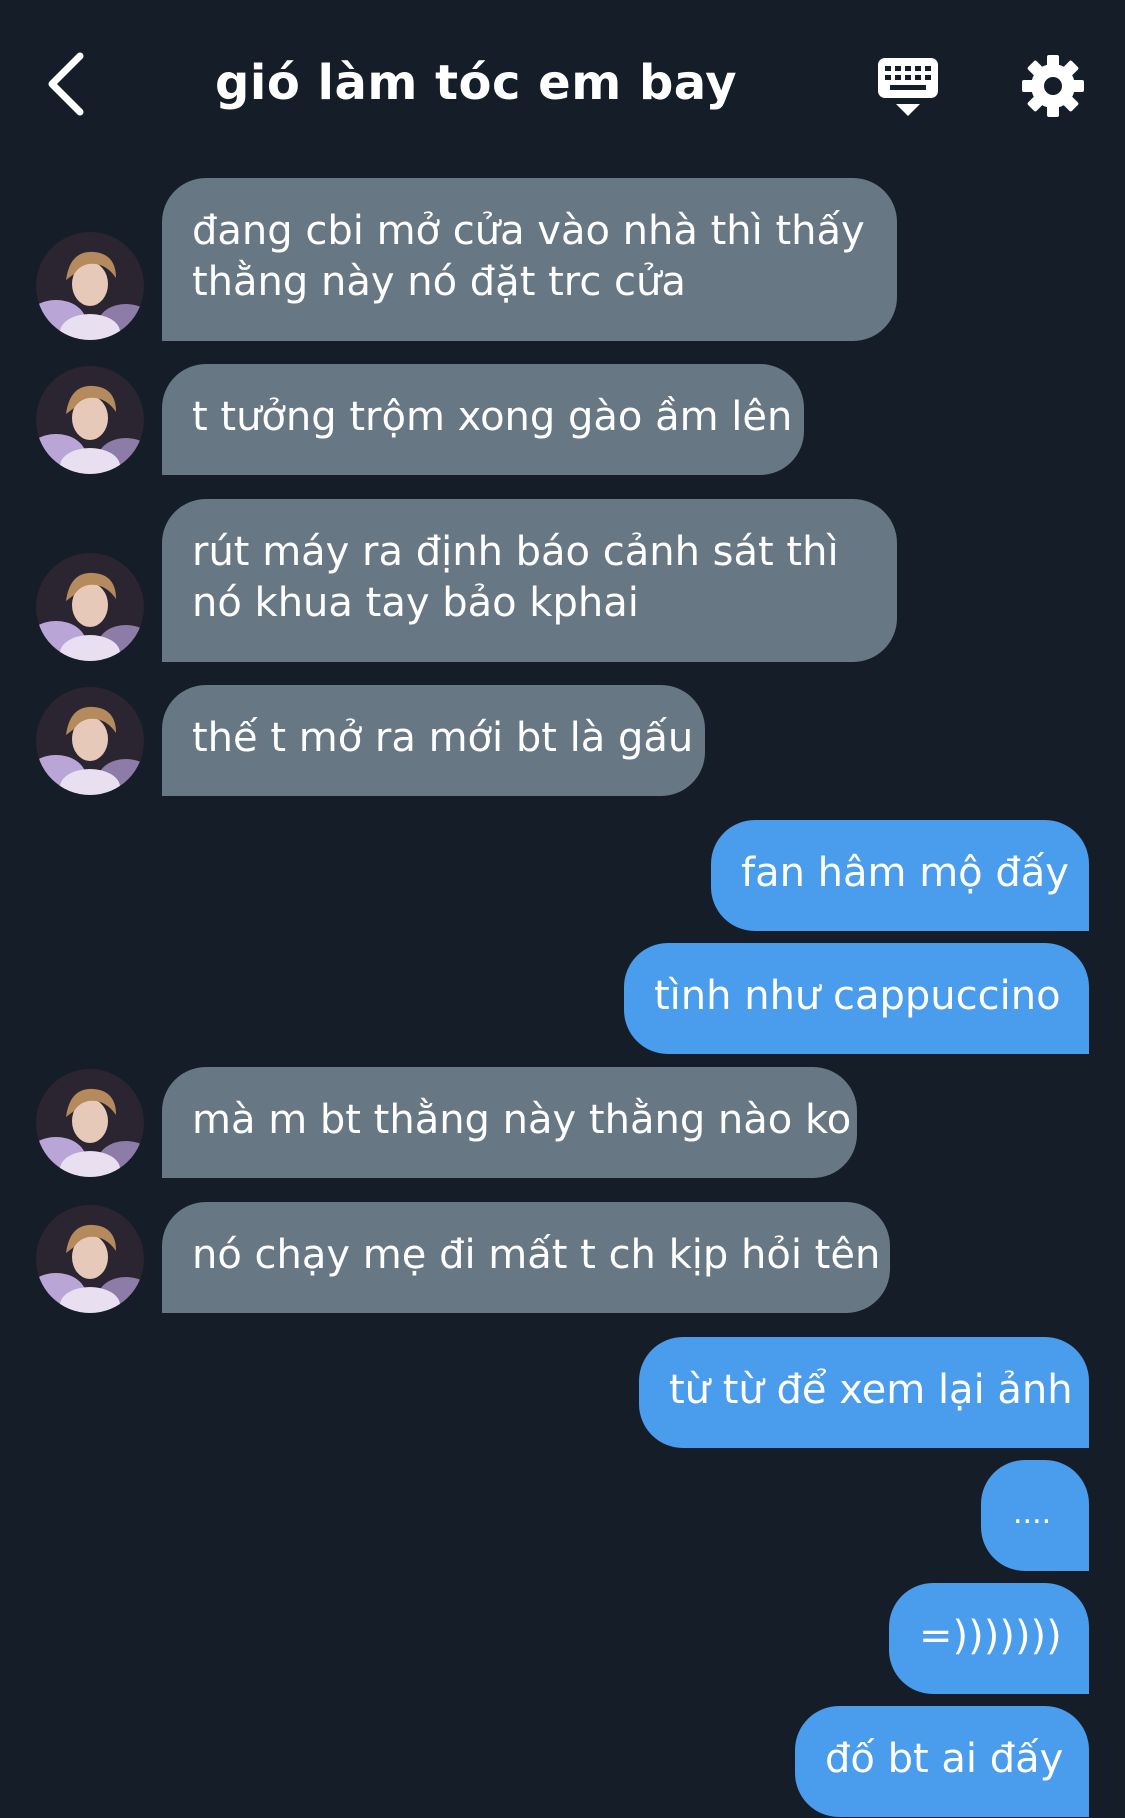  I want to click on message-bubble: mà m bt thằng này thằng nào ko, so click(509, 1122).